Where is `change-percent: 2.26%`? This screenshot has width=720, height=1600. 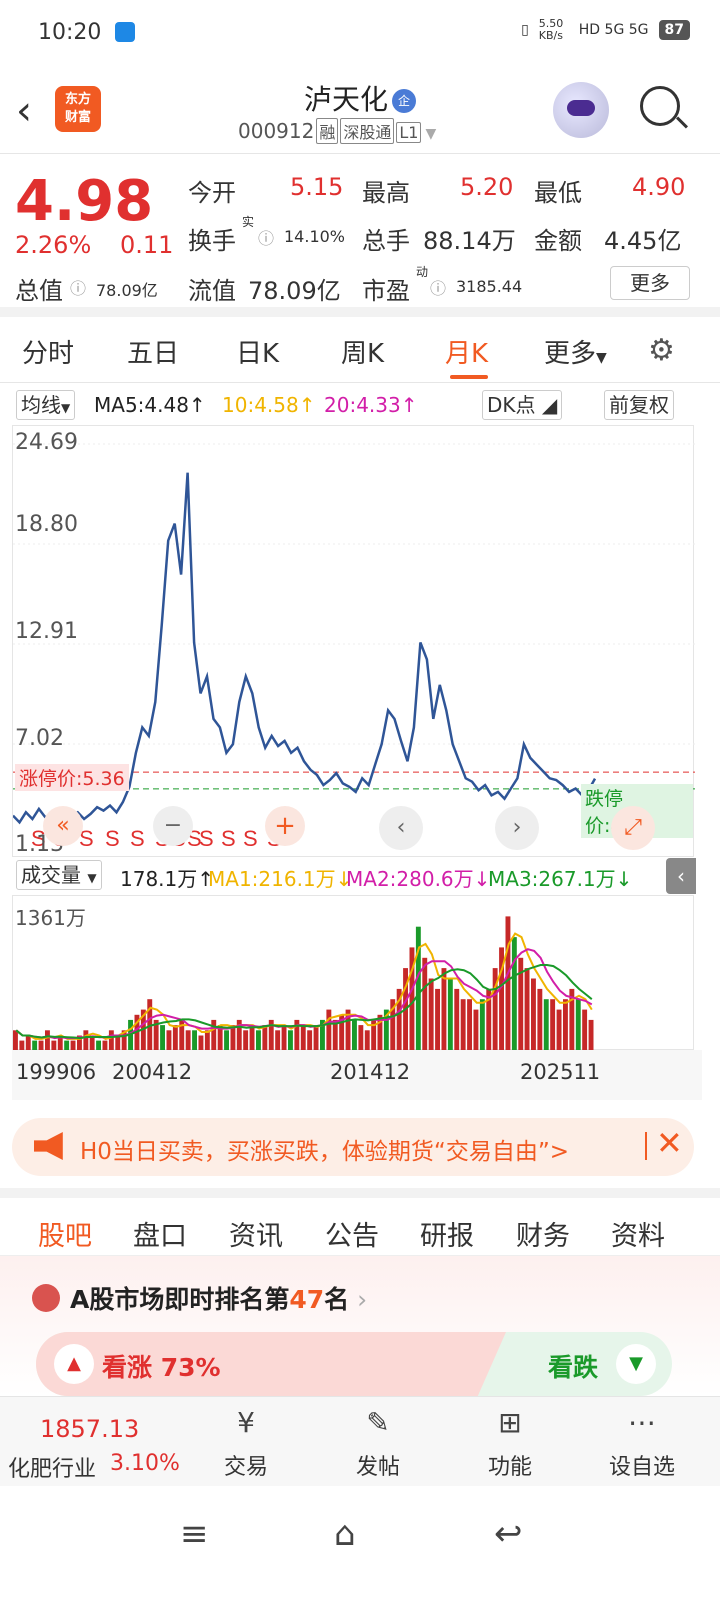
change-percent: 2.26% is located at coordinates (53, 245).